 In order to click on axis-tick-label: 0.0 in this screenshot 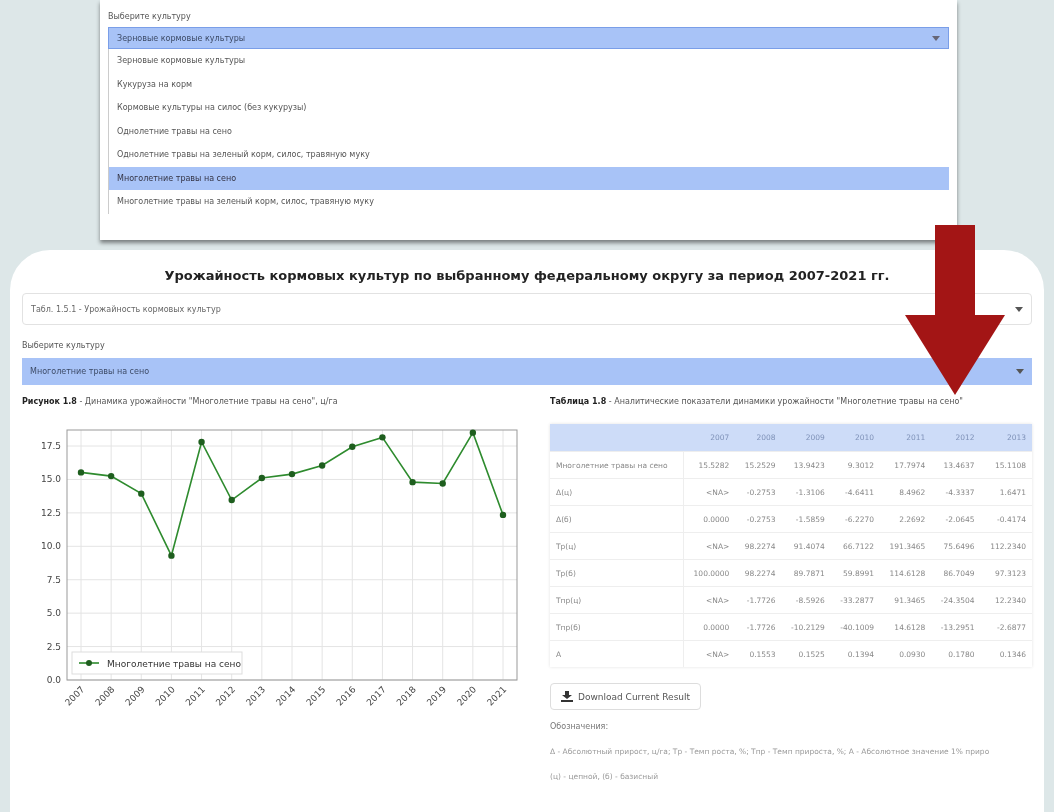, I will do `click(53, 680)`.